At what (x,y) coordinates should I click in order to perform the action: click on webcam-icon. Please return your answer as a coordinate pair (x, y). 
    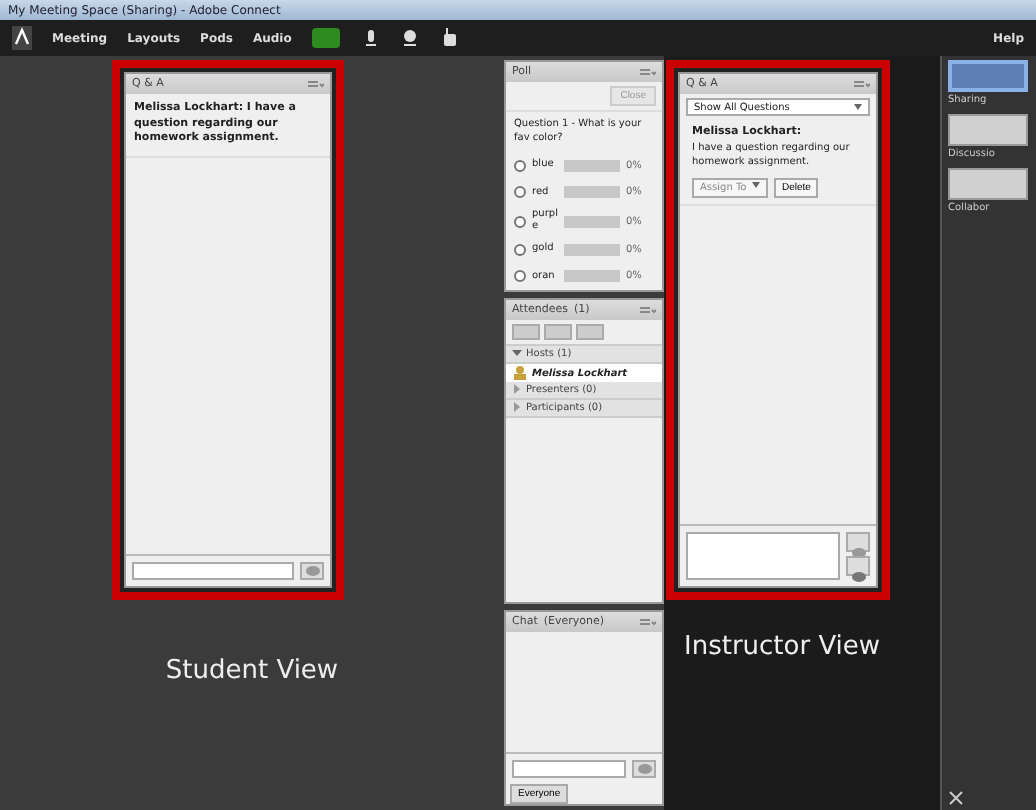
    Looking at the image, I should click on (409, 38).